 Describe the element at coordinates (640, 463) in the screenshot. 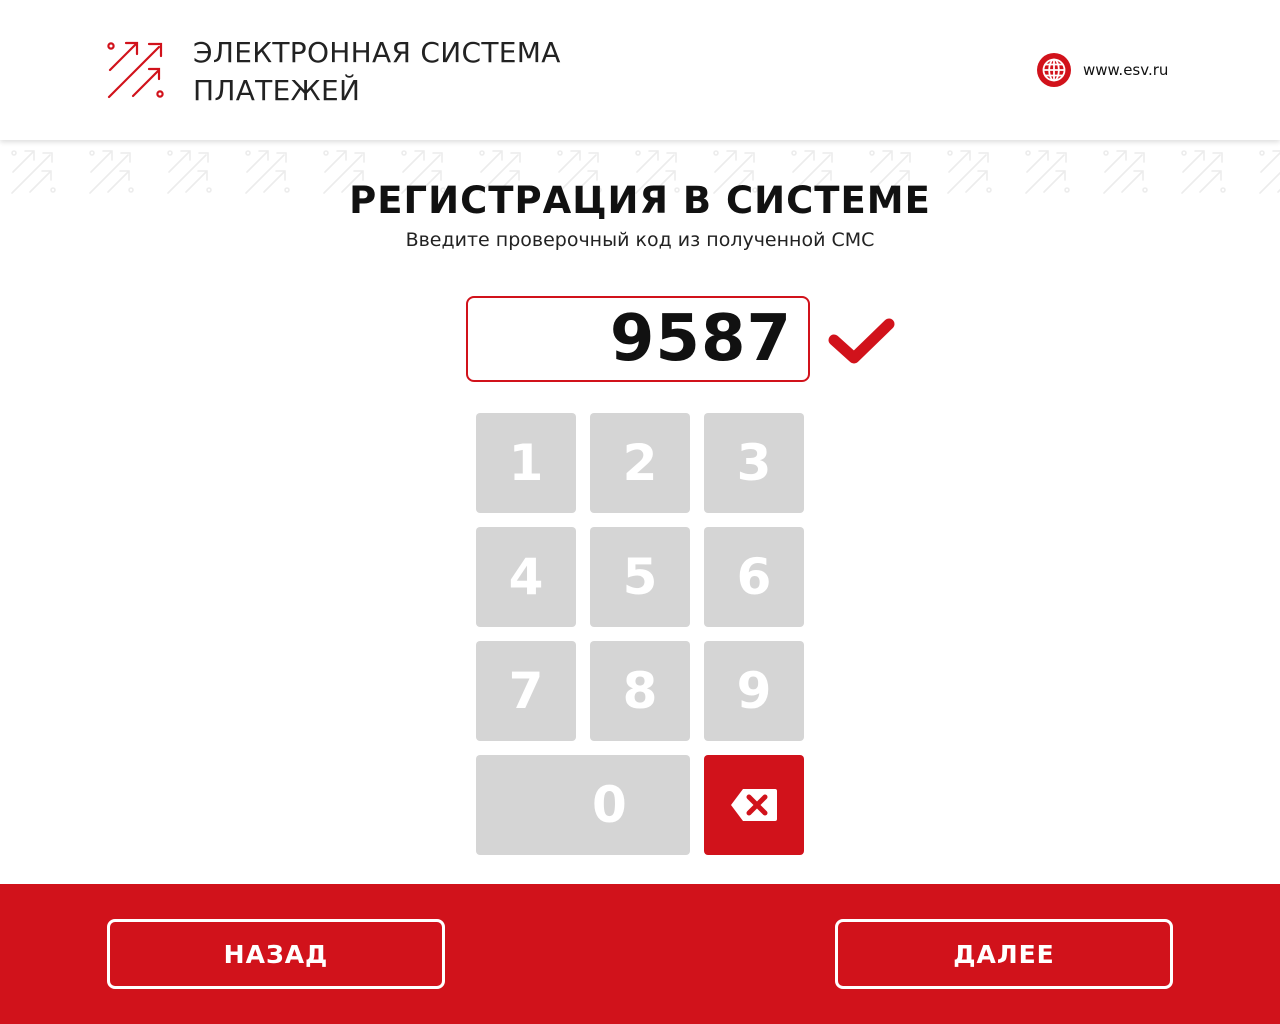

I see `key-2: 2` at that location.